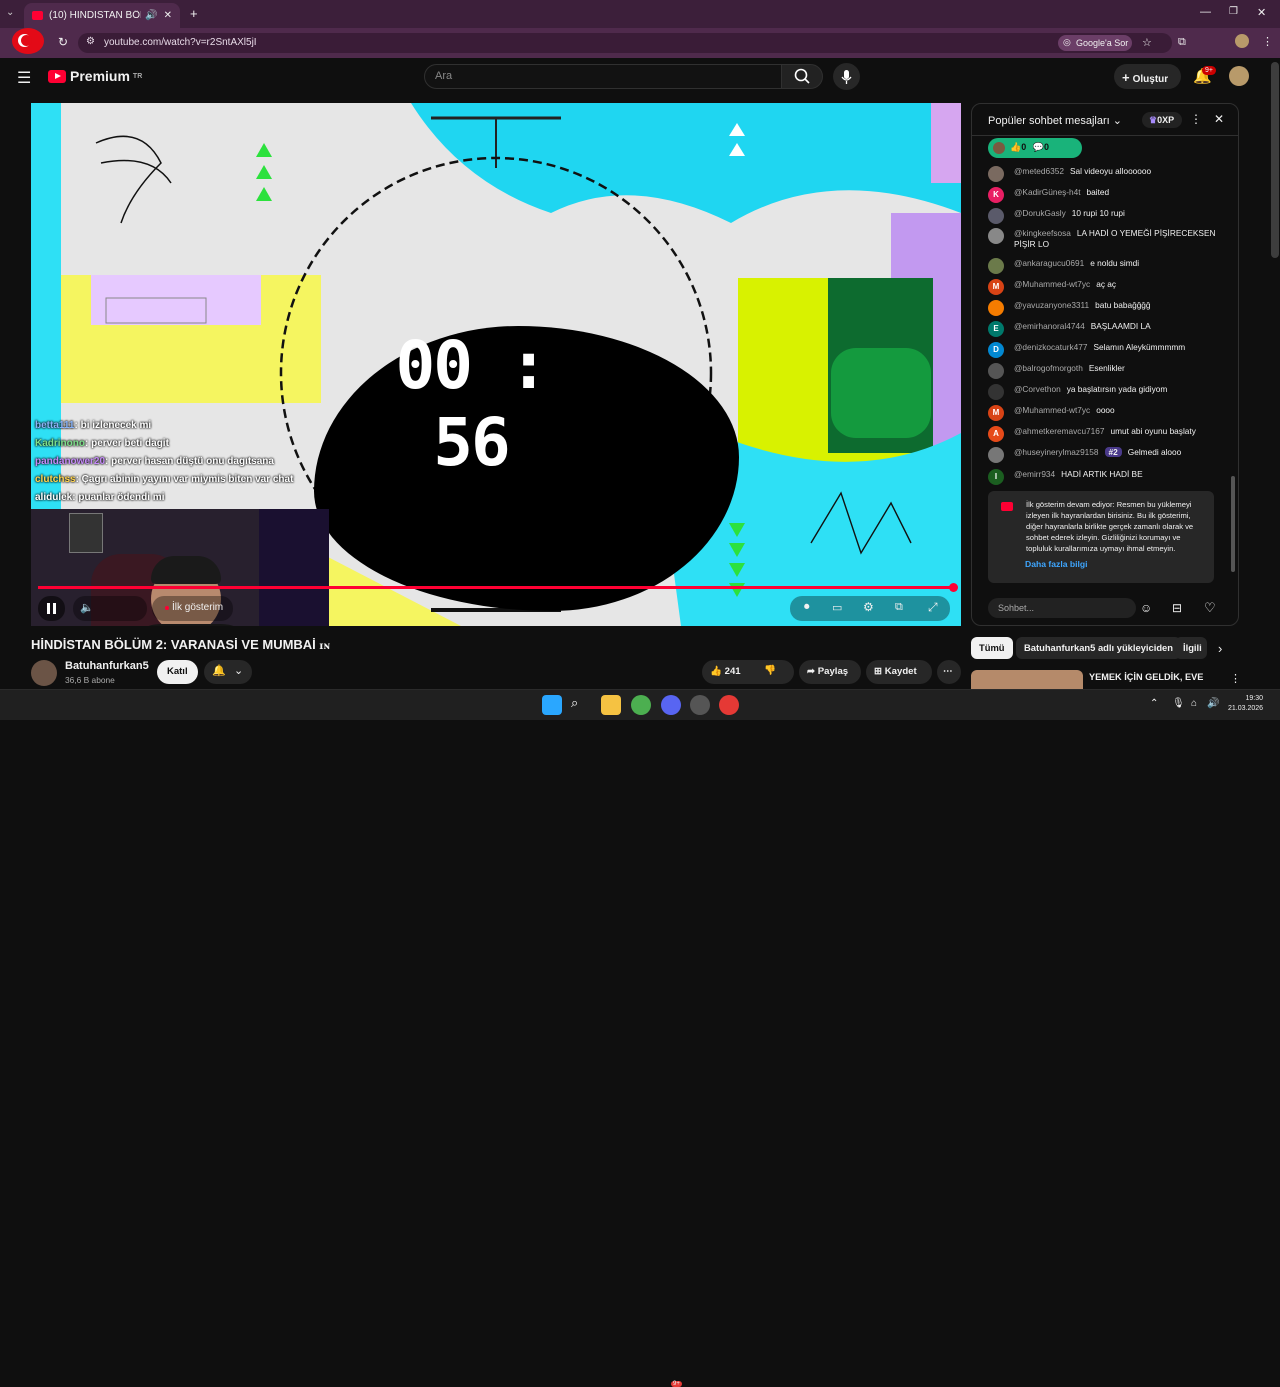 Image resolution: width=1280 pixels, height=1387 pixels. What do you see at coordinates (1117, 121) in the screenshot?
I see `chevron-down-icon: ⌄` at bounding box center [1117, 121].